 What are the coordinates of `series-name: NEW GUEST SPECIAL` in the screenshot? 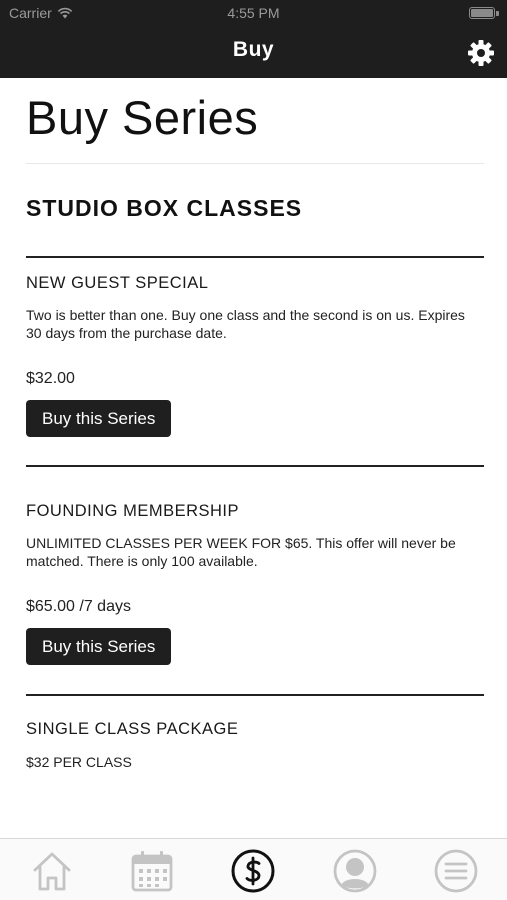 It's located at (117, 282).